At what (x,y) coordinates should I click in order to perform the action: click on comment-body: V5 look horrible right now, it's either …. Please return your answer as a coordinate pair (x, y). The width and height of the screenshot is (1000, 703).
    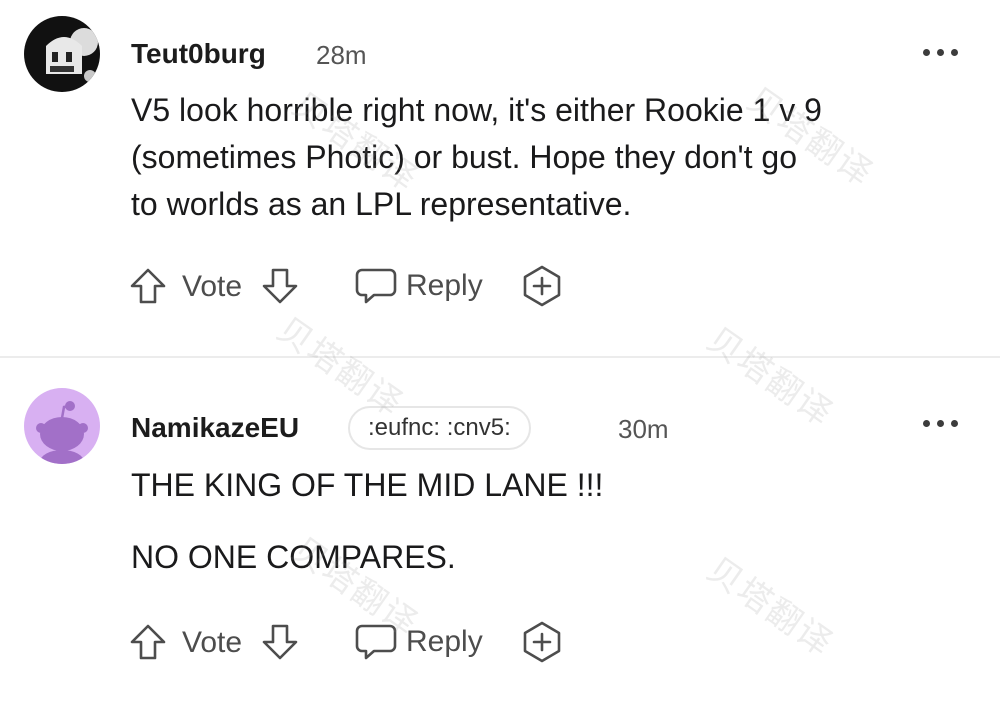
    Looking at the image, I should click on (476, 157).